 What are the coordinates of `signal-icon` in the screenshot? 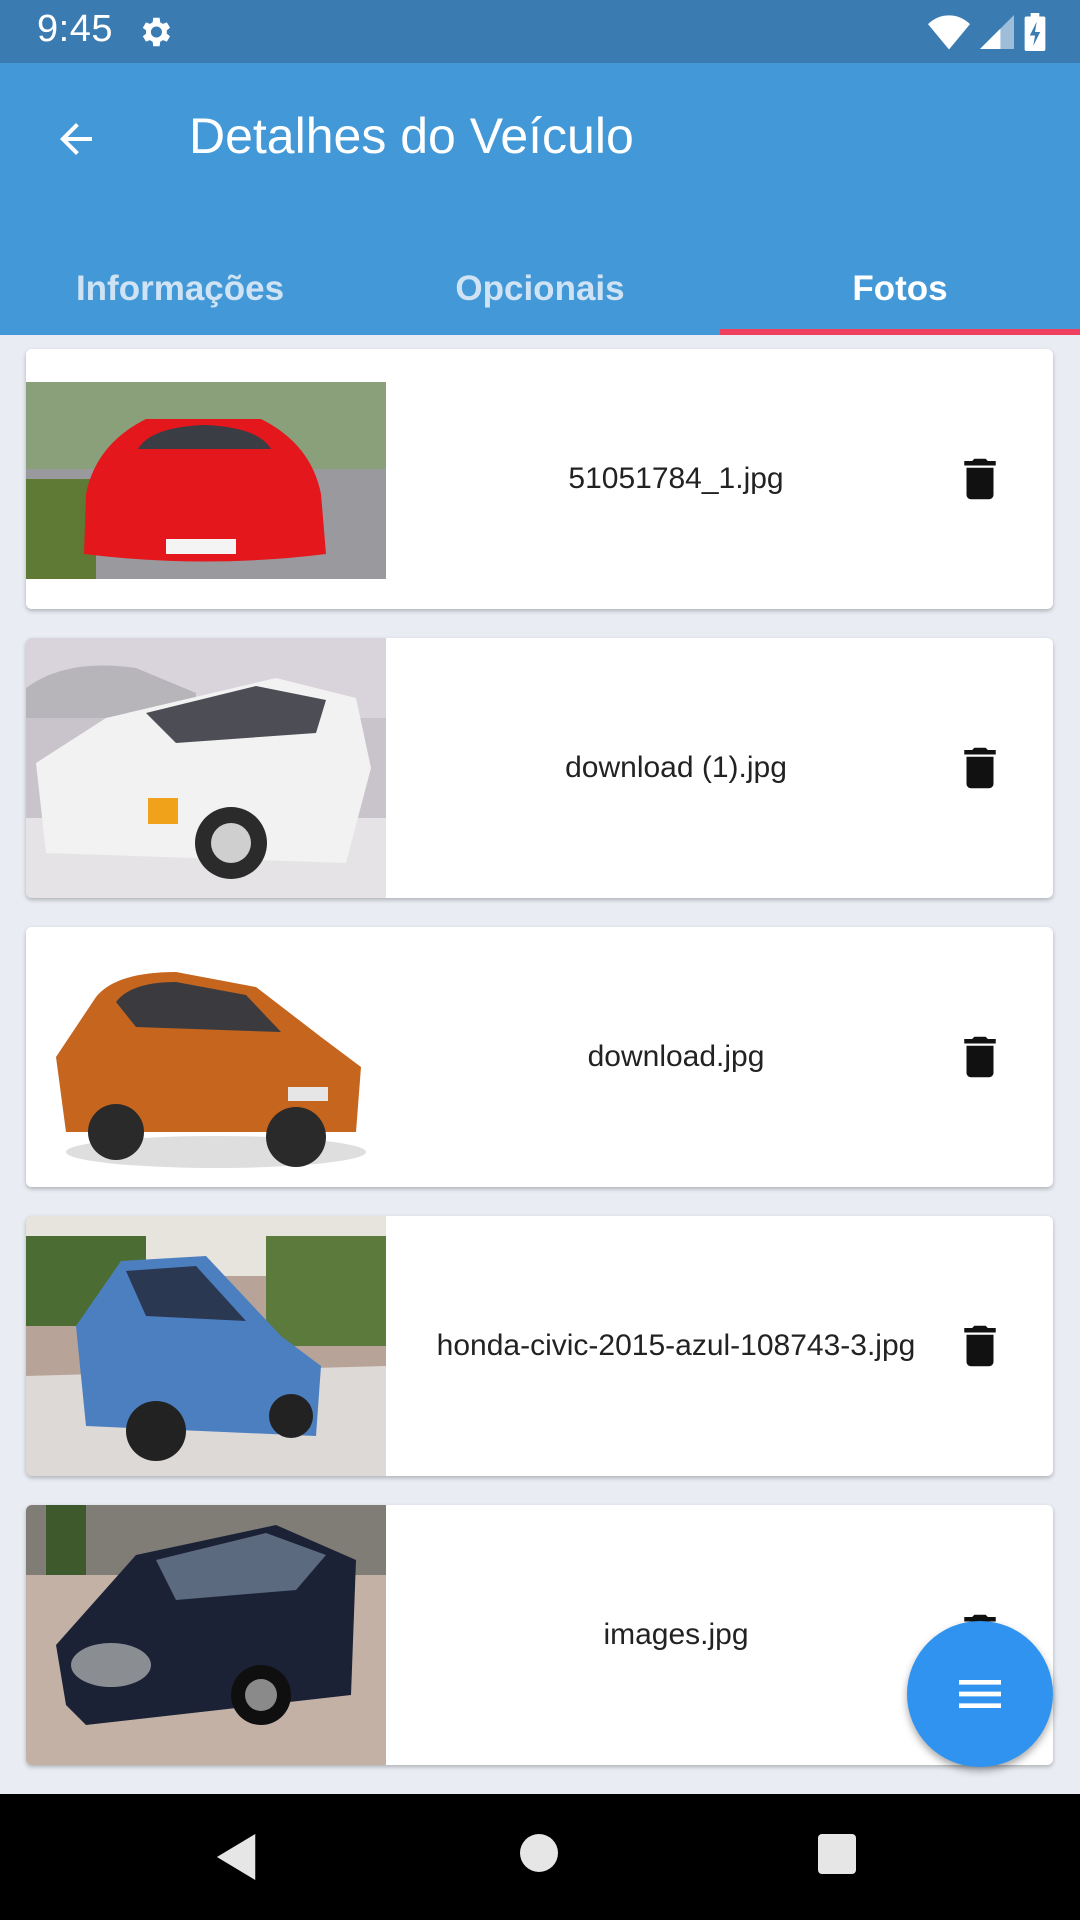 It's located at (997, 32).